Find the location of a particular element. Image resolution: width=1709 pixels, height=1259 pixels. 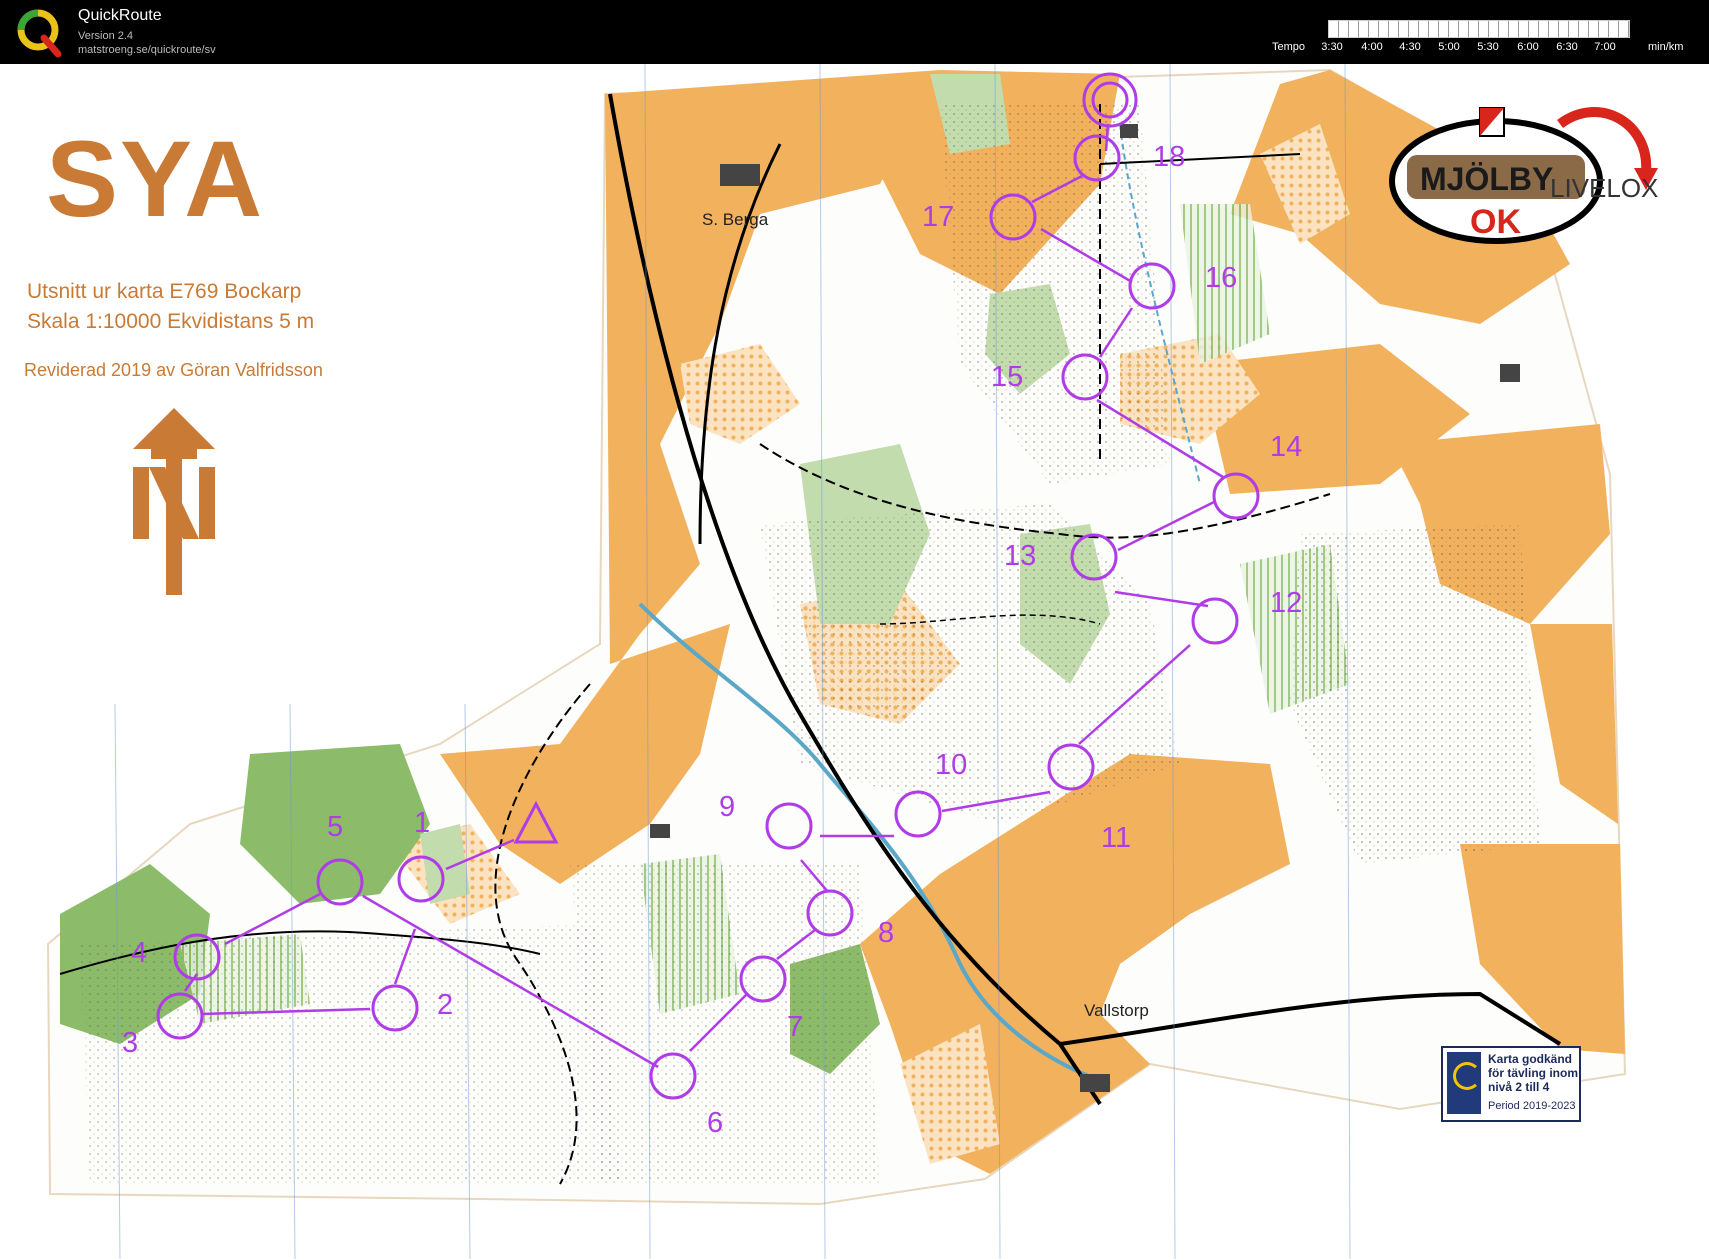

club-logo-text: MJÖLBY is located at coordinates (1486, 179).